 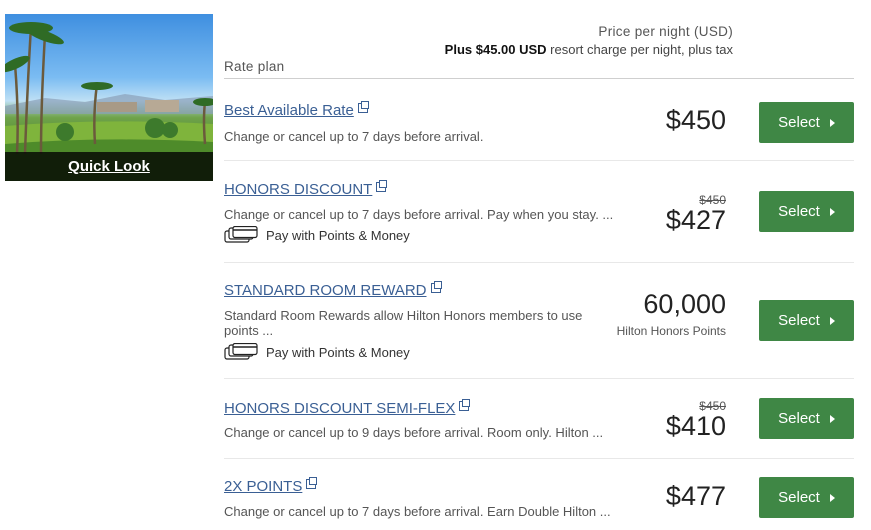 What do you see at coordinates (695, 120) in the screenshot?
I see `rate-price: $450` at bounding box center [695, 120].